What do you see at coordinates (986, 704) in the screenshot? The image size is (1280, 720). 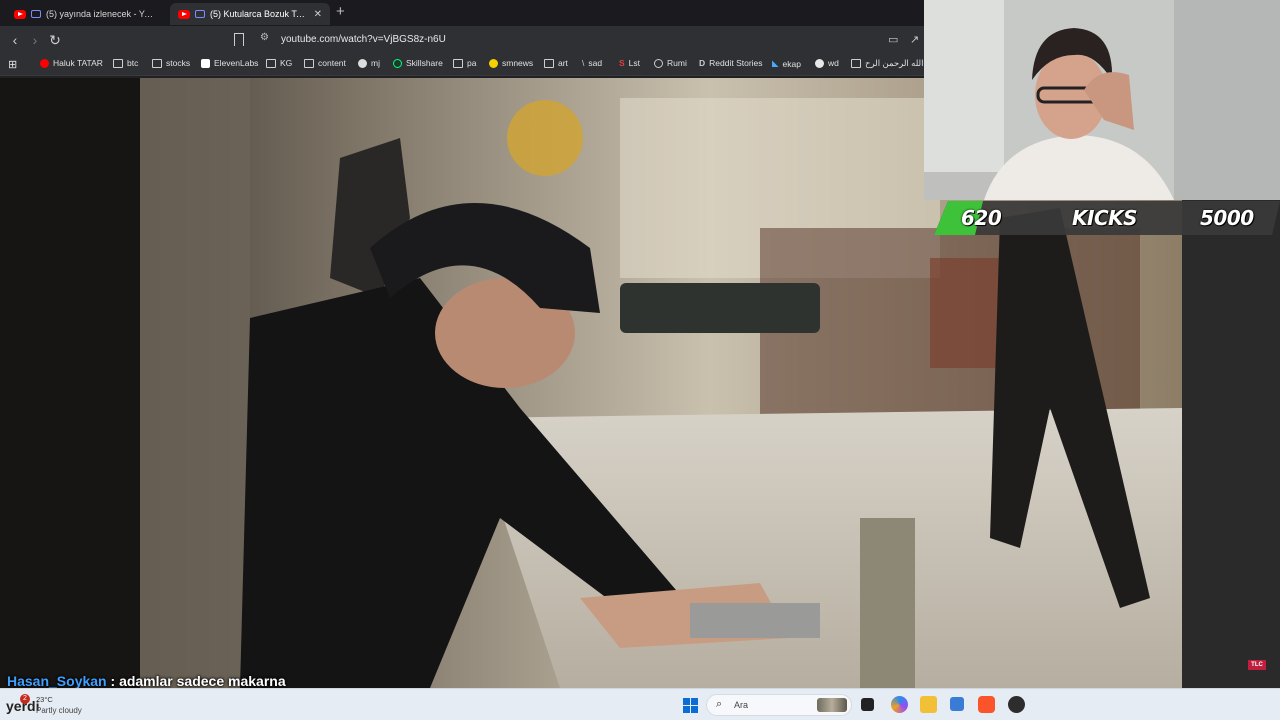 I see `brave-browser-icon` at bounding box center [986, 704].